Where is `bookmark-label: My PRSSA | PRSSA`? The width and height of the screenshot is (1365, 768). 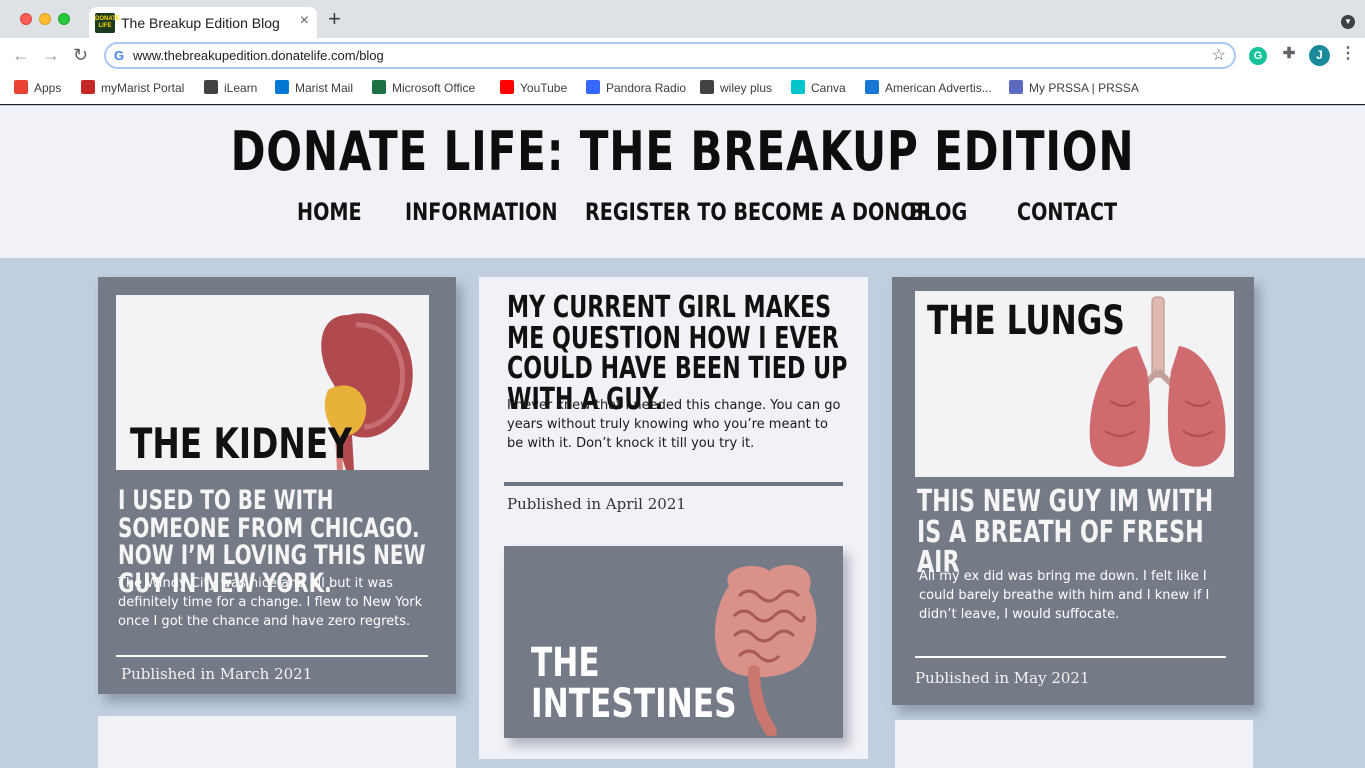 bookmark-label: My PRSSA | PRSSA is located at coordinates (1084, 88).